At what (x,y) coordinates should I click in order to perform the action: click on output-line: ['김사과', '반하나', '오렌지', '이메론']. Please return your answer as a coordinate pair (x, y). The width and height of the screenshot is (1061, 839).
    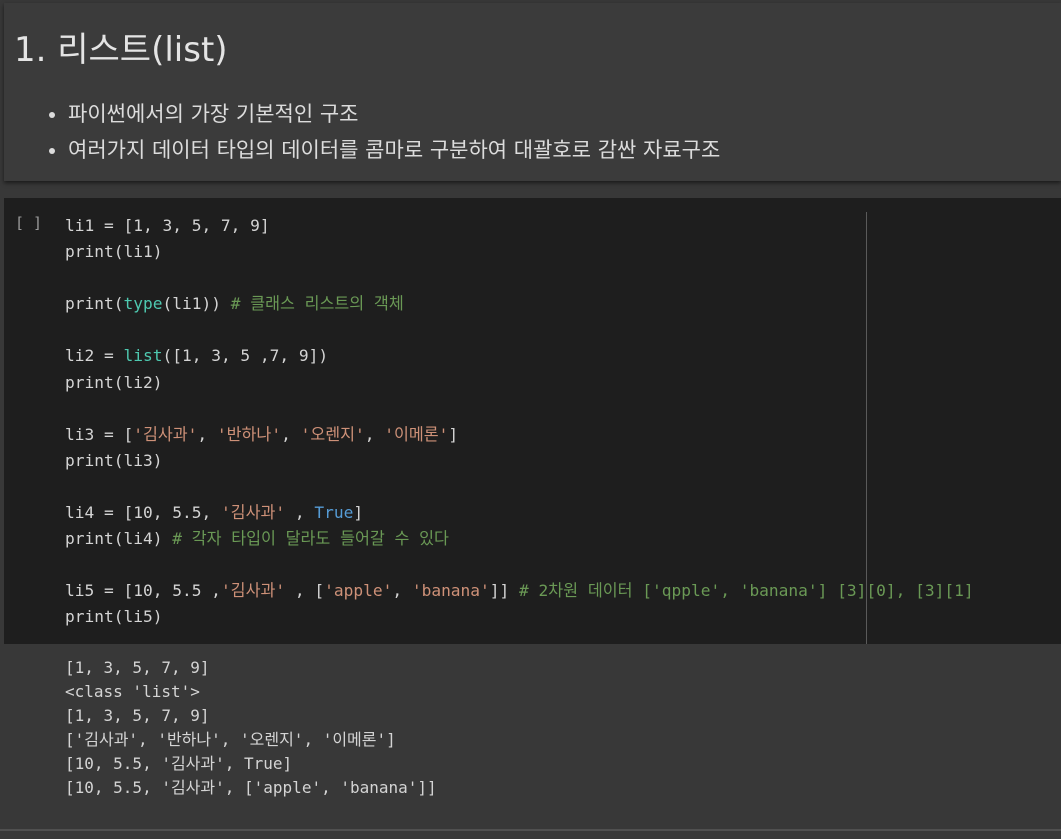
    Looking at the image, I should click on (230, 739).